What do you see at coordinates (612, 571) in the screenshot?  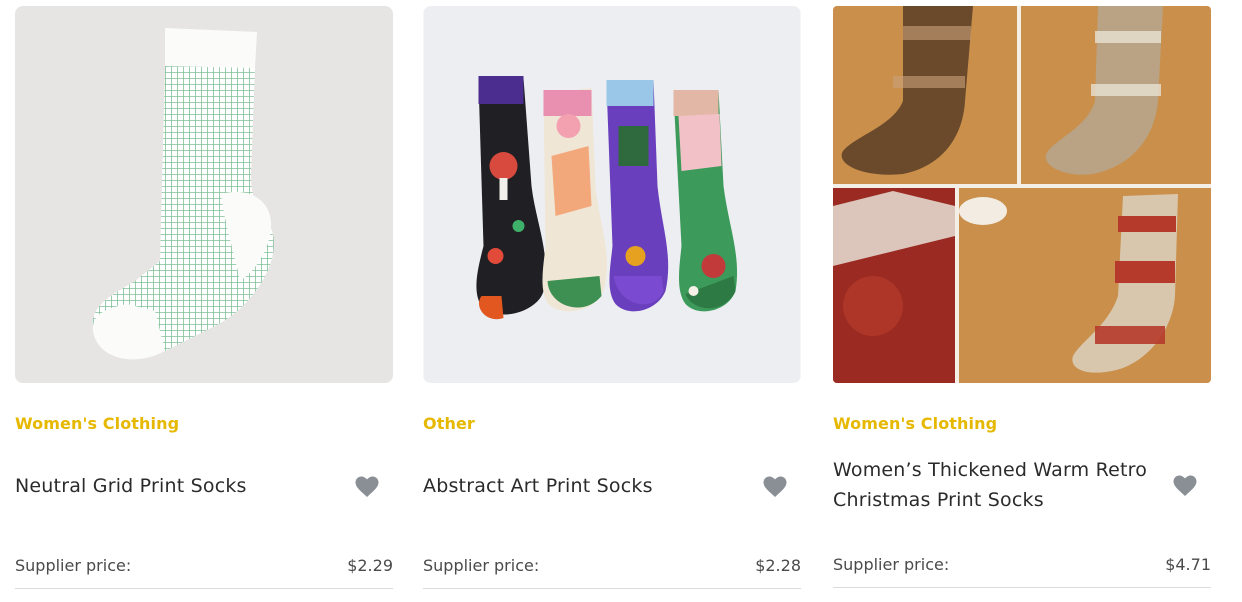 I see `price-row: Supplier price: $2.28` at bounding box center [612, 571].